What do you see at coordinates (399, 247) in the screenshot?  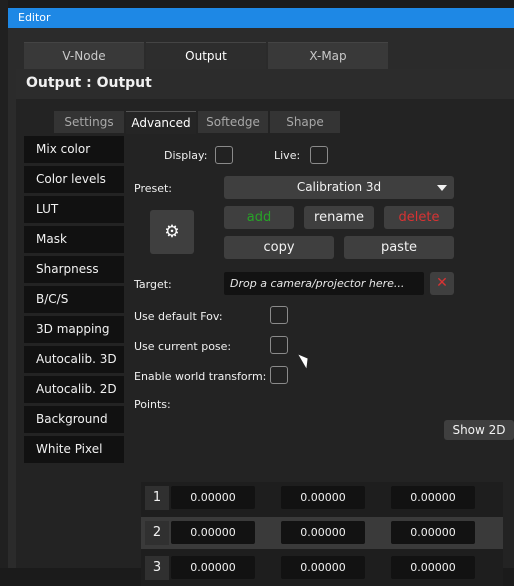 I see `paste-button: paste` at bounding box center [399, 247].